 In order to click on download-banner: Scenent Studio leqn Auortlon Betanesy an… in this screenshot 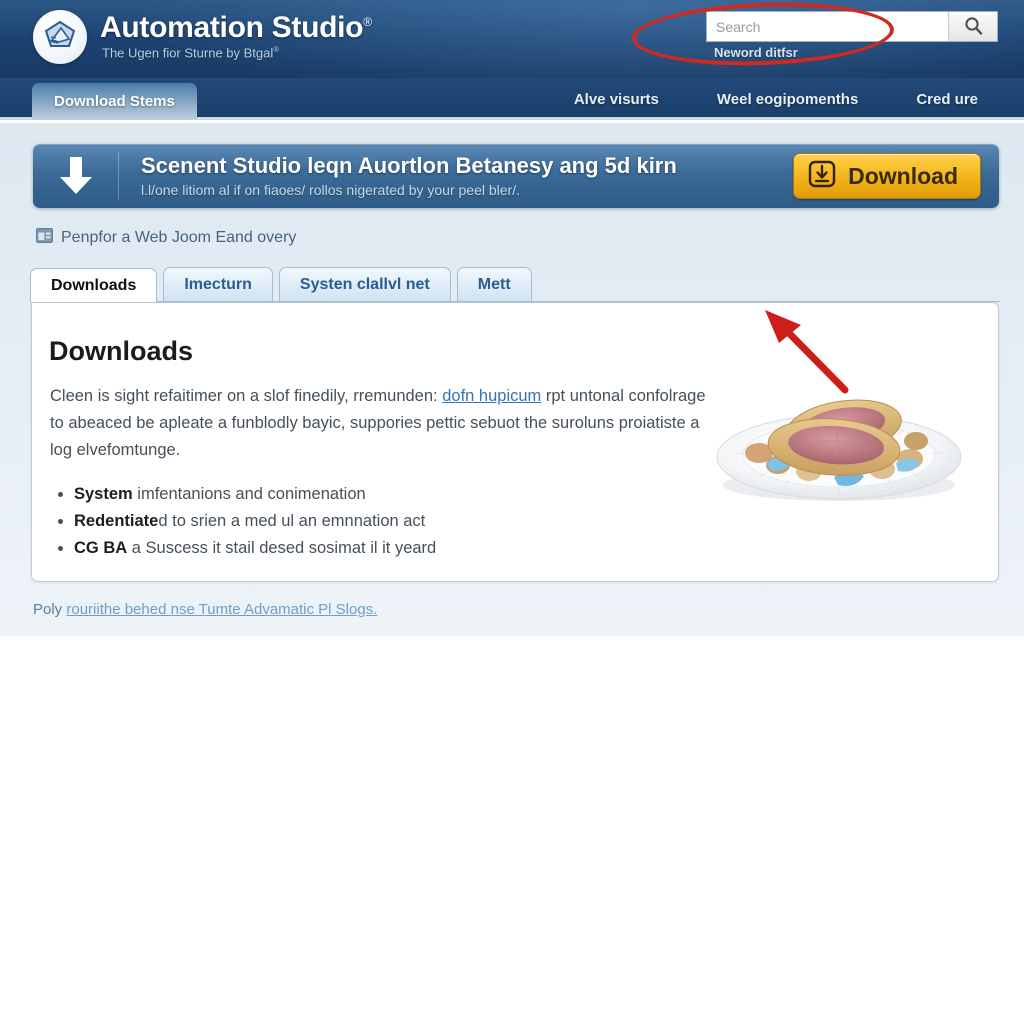, I will do `click(516, 176)`.